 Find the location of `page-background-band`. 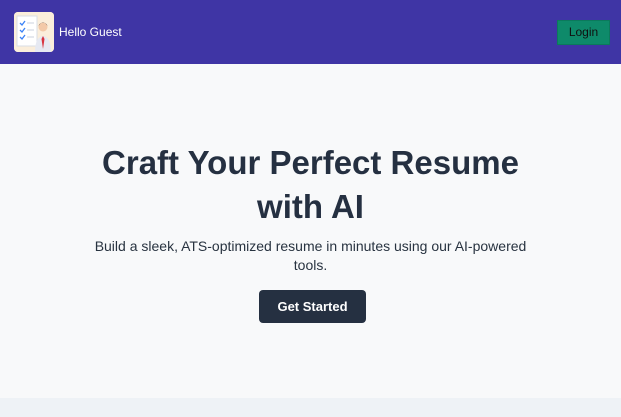

page-background-band is located at coordinates (310, 407).